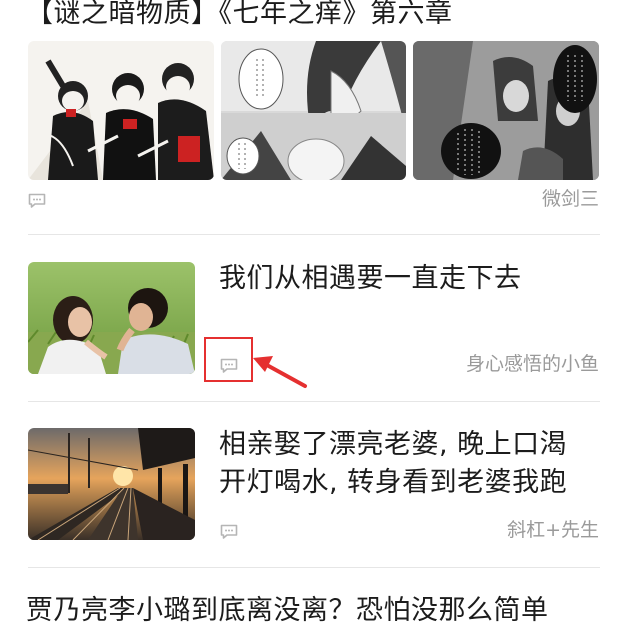  I want to click on article-title: 【谜之暗物质】《七年之痒》第六章, so click(316, 16).